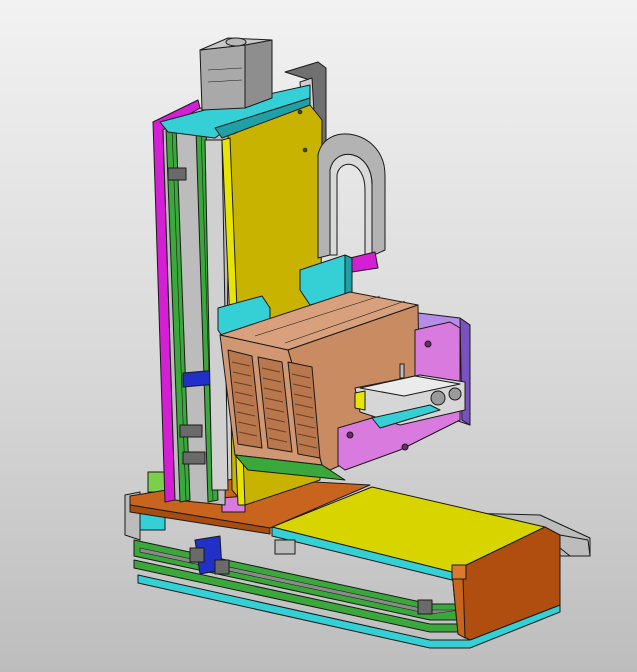 The width and height of the screenshot is (637, 672). I want to click on cable-loop-icon, so click(351, 203).